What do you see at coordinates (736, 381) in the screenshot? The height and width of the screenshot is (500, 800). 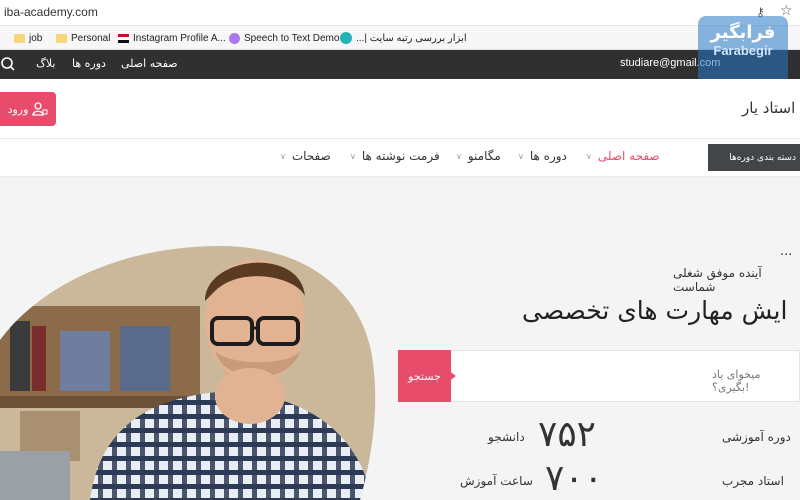 I see `search-placeholder: میخوای یاد بگیری؟!` at bounding box center [736, 381].